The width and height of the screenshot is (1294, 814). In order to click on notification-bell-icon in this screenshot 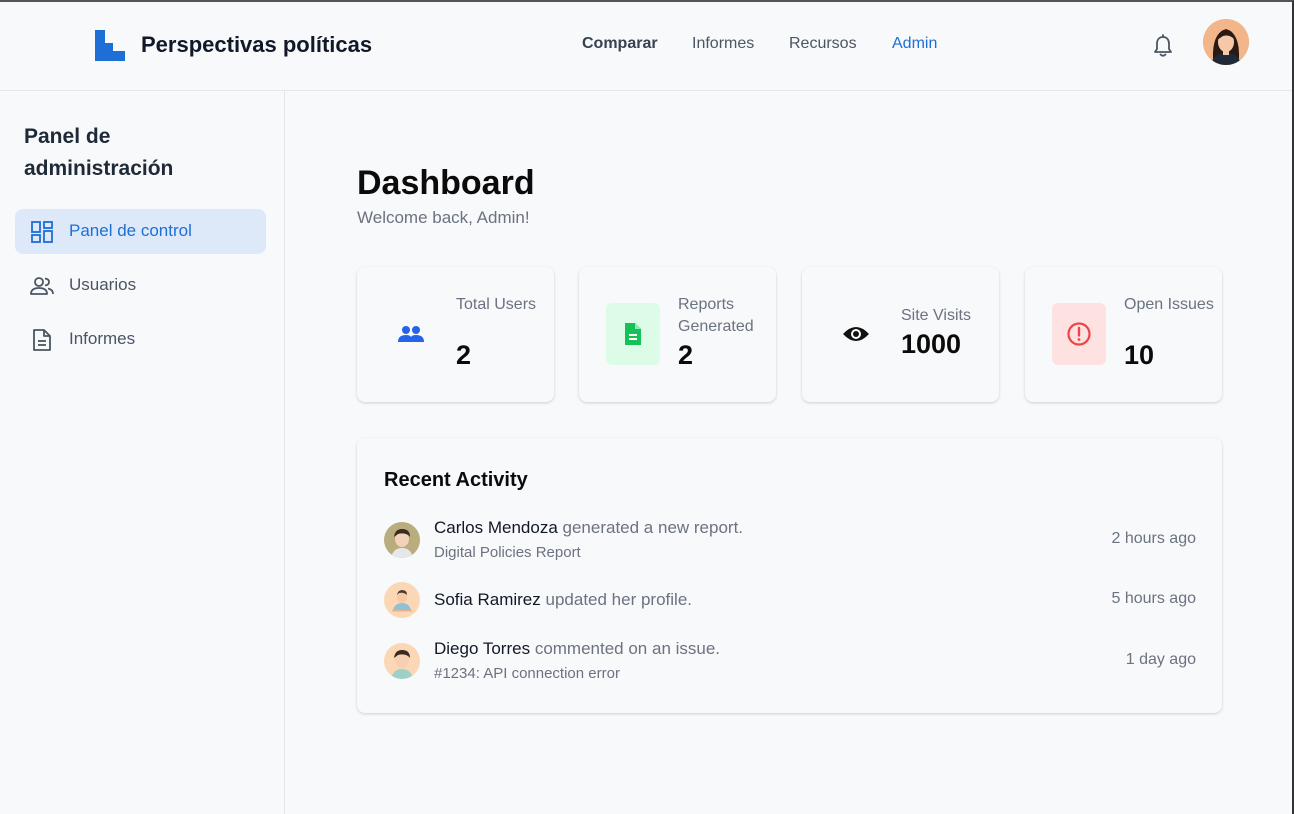, I will do `click(1163, 46)`.